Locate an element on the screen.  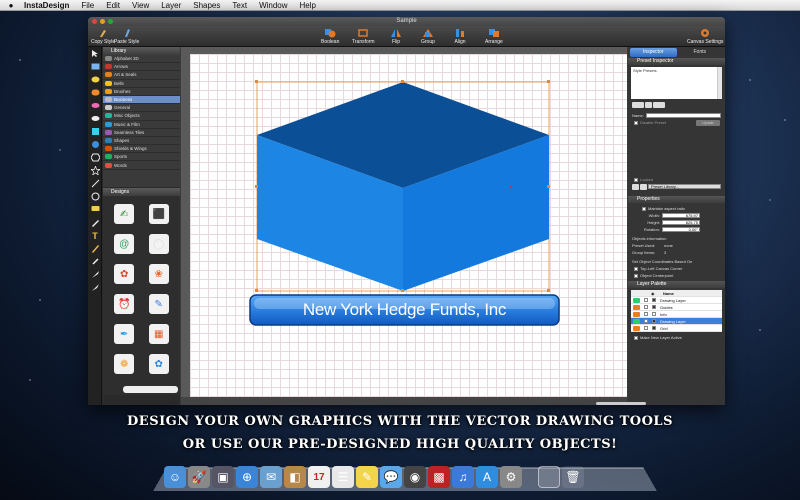
library-item: Shields & Wings is located at coordinates (141, 149).